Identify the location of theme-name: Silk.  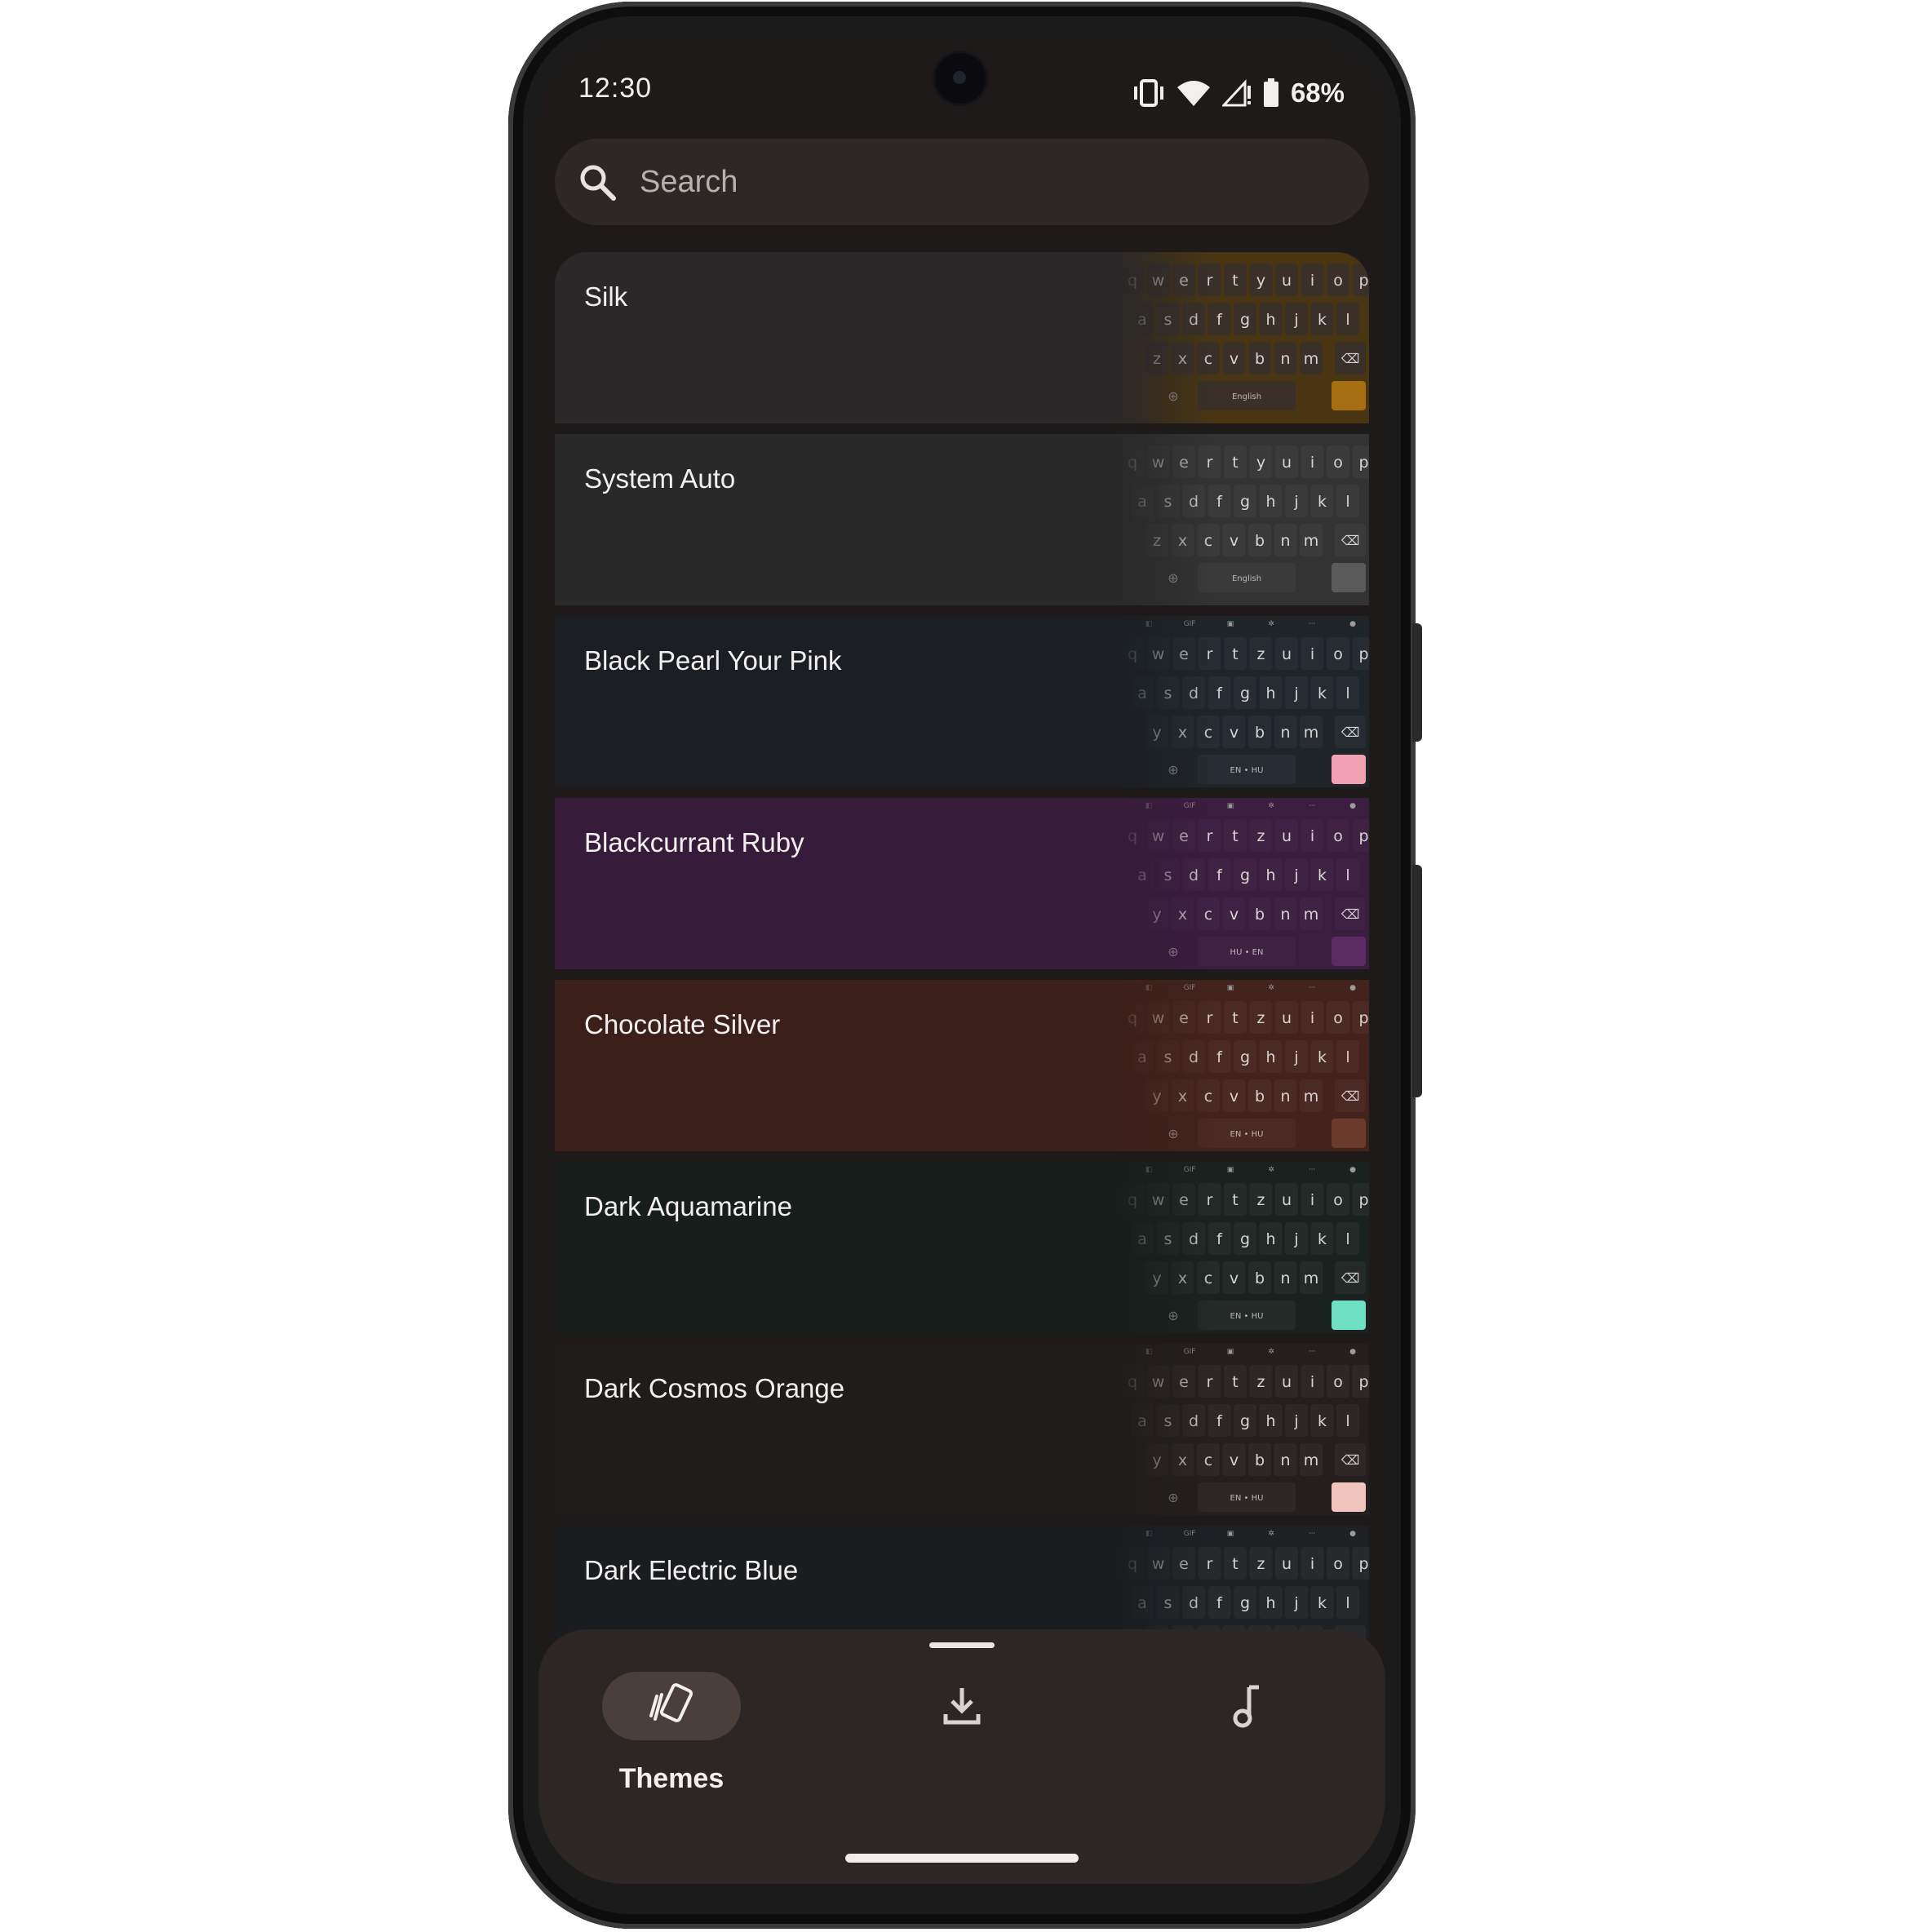
(606, 296).